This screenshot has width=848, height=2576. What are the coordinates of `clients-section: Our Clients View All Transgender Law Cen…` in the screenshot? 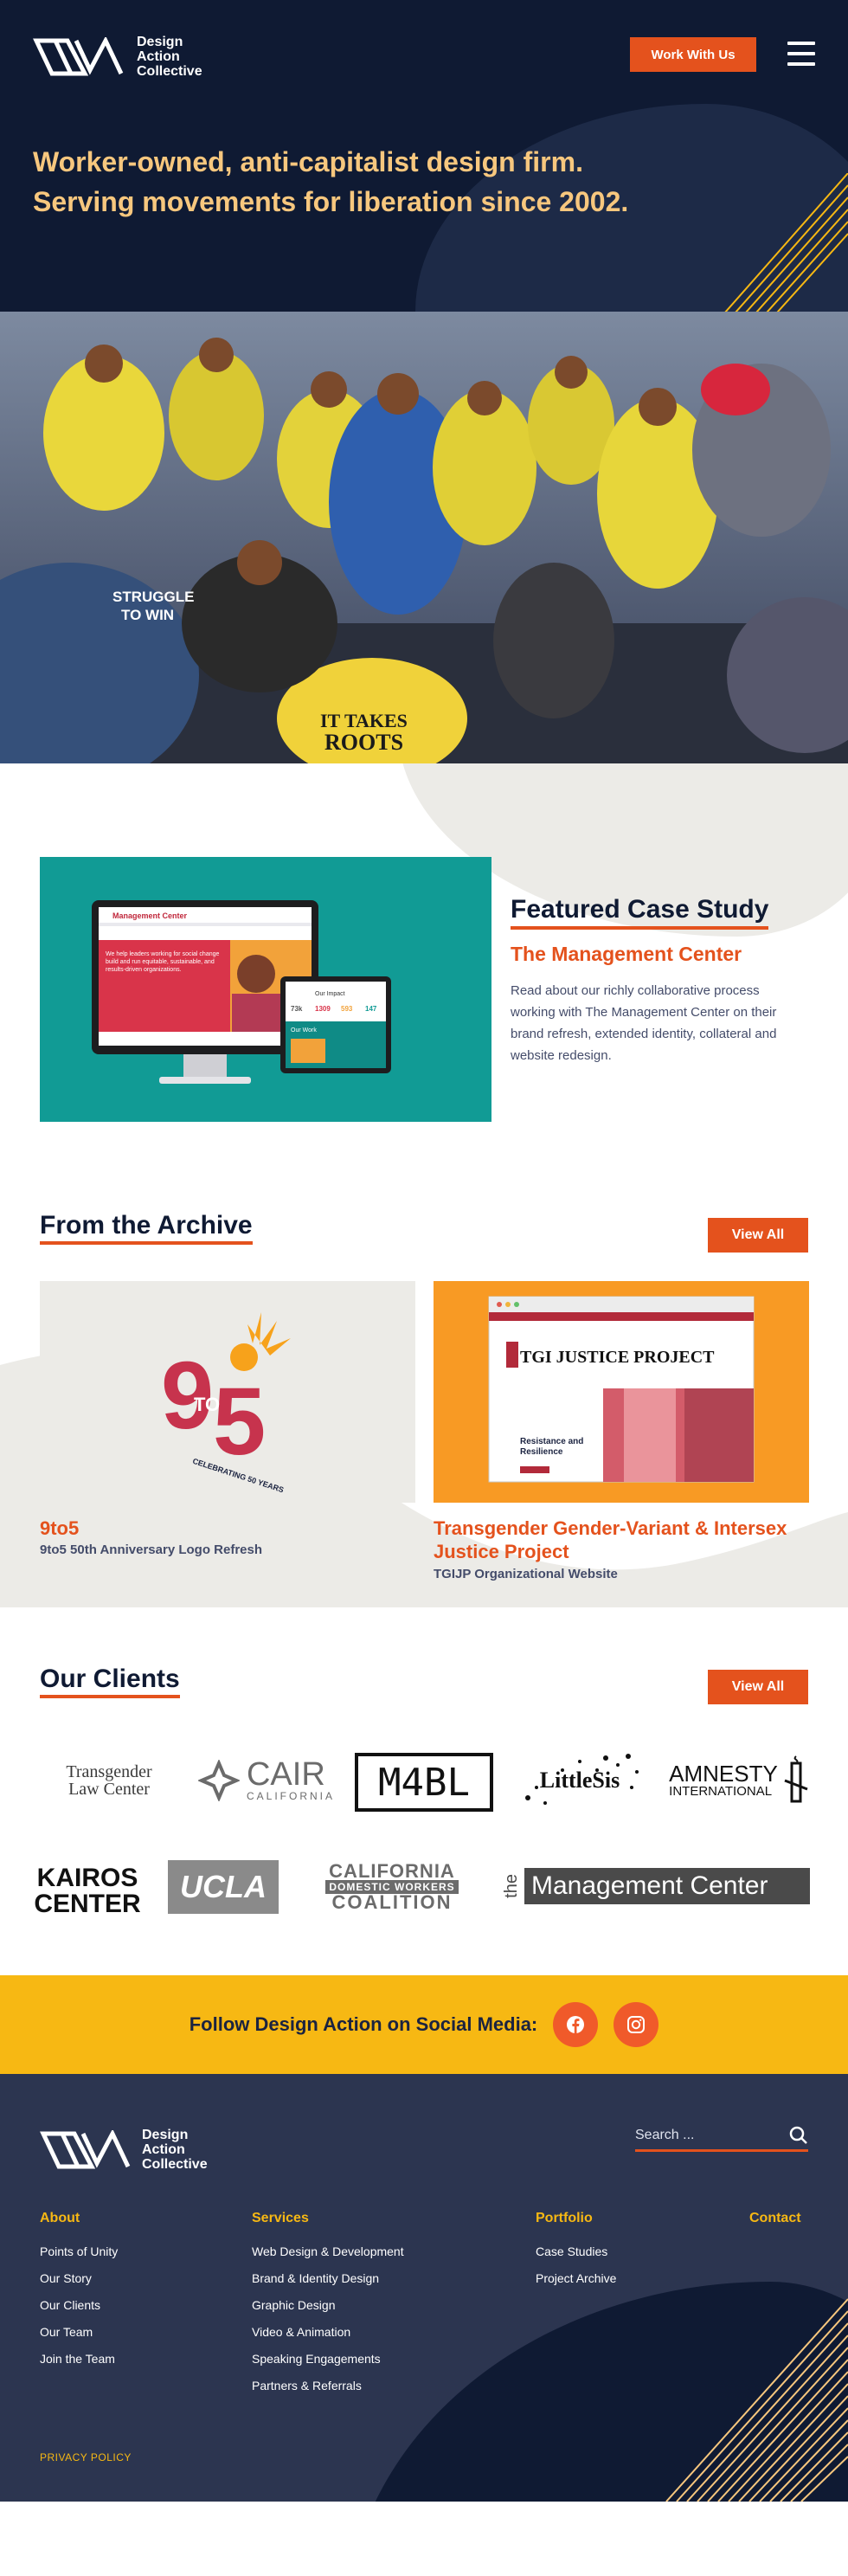 It's located at (424, 1791).